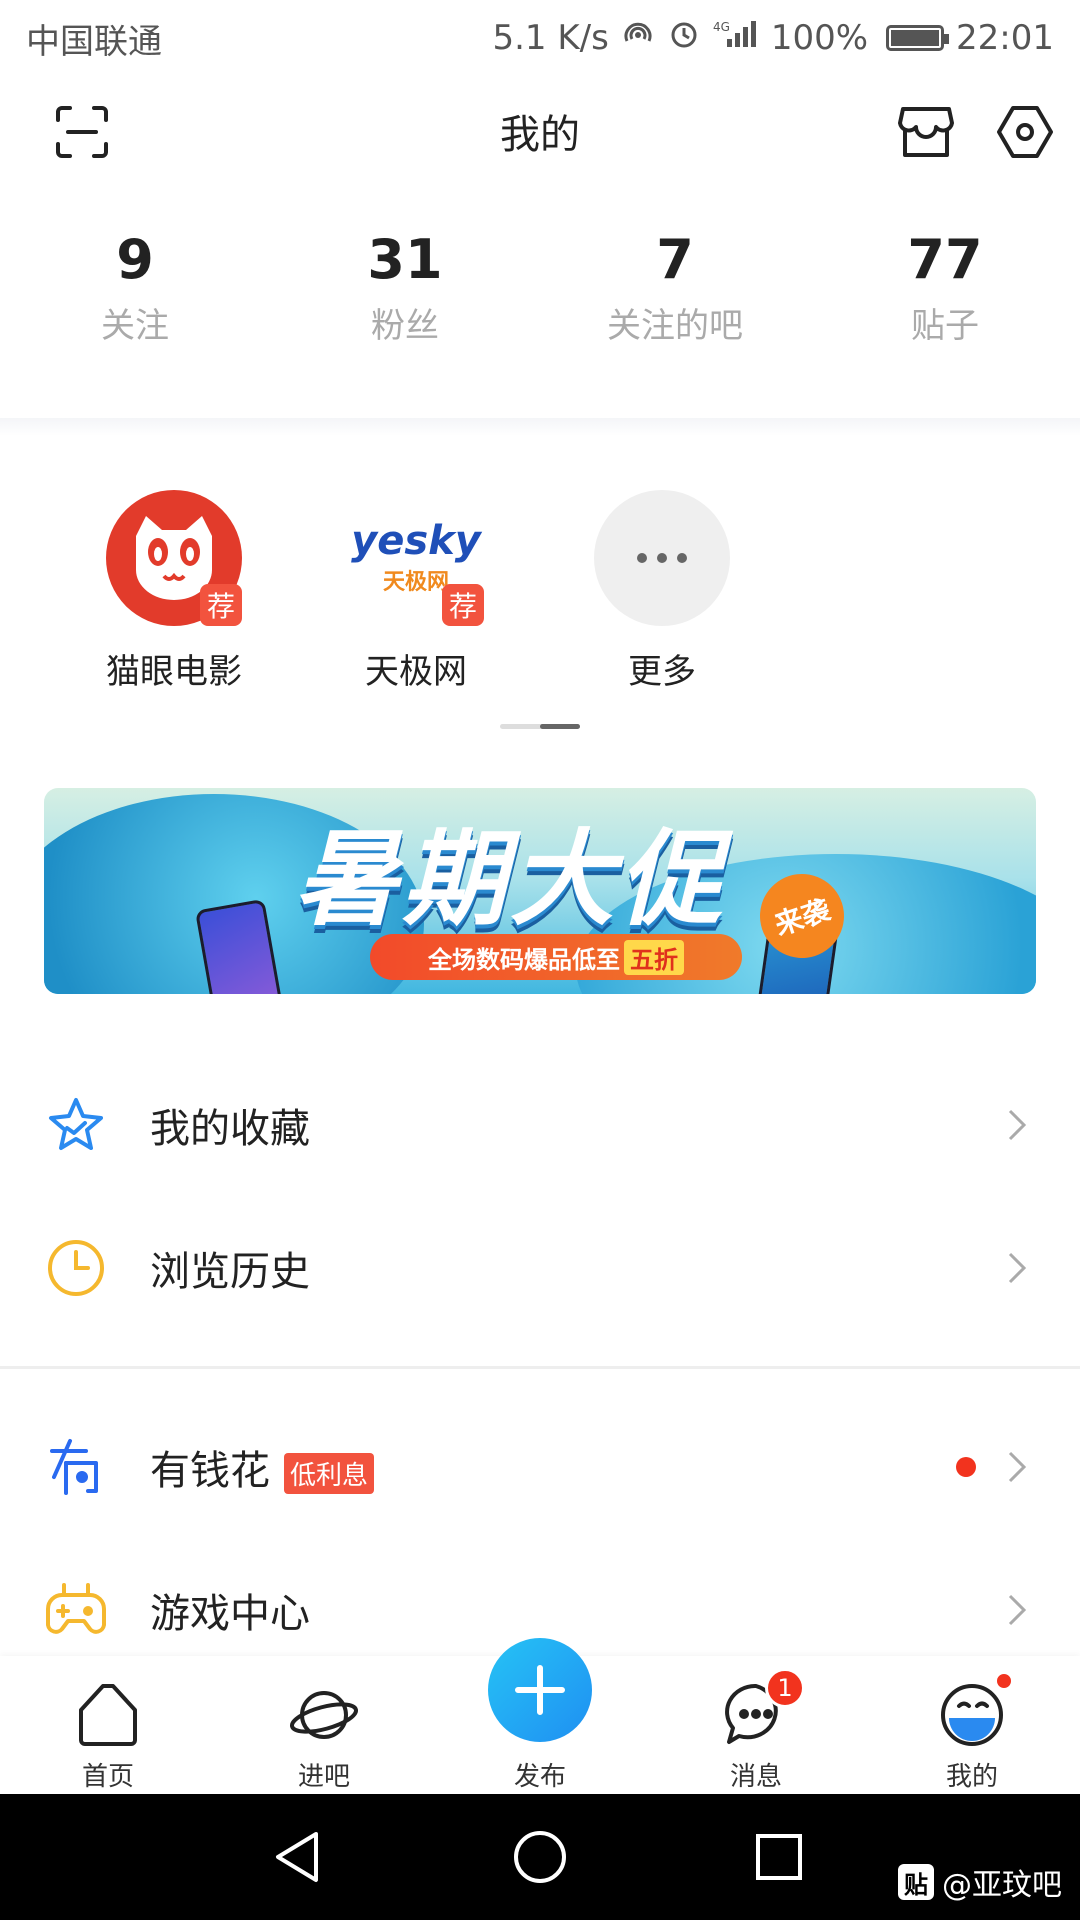  What do you see at coordinates (654, 957) in the screenshot?
I see `banner-subtitle-highlight: 五折` at bounding box center [654, 957].